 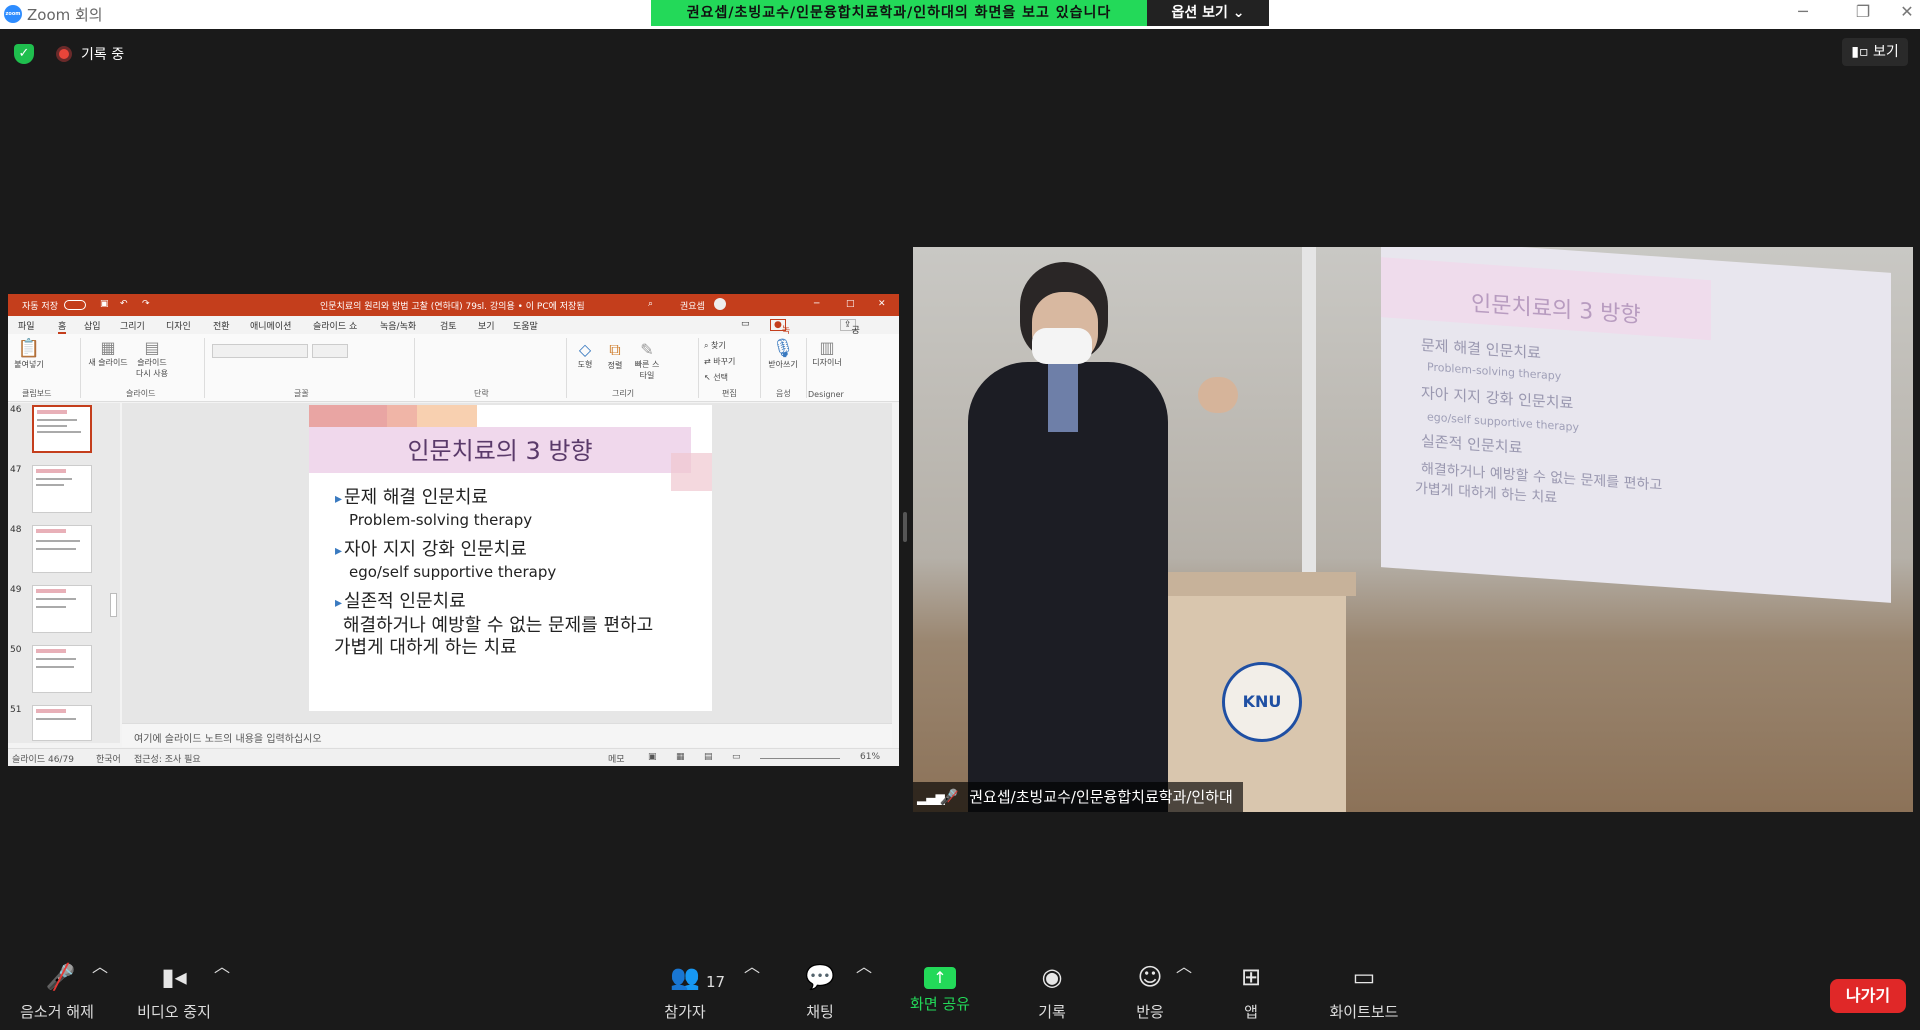 I want to click on designer-button: ▥ 디자이너, so click(x=827, y=353).